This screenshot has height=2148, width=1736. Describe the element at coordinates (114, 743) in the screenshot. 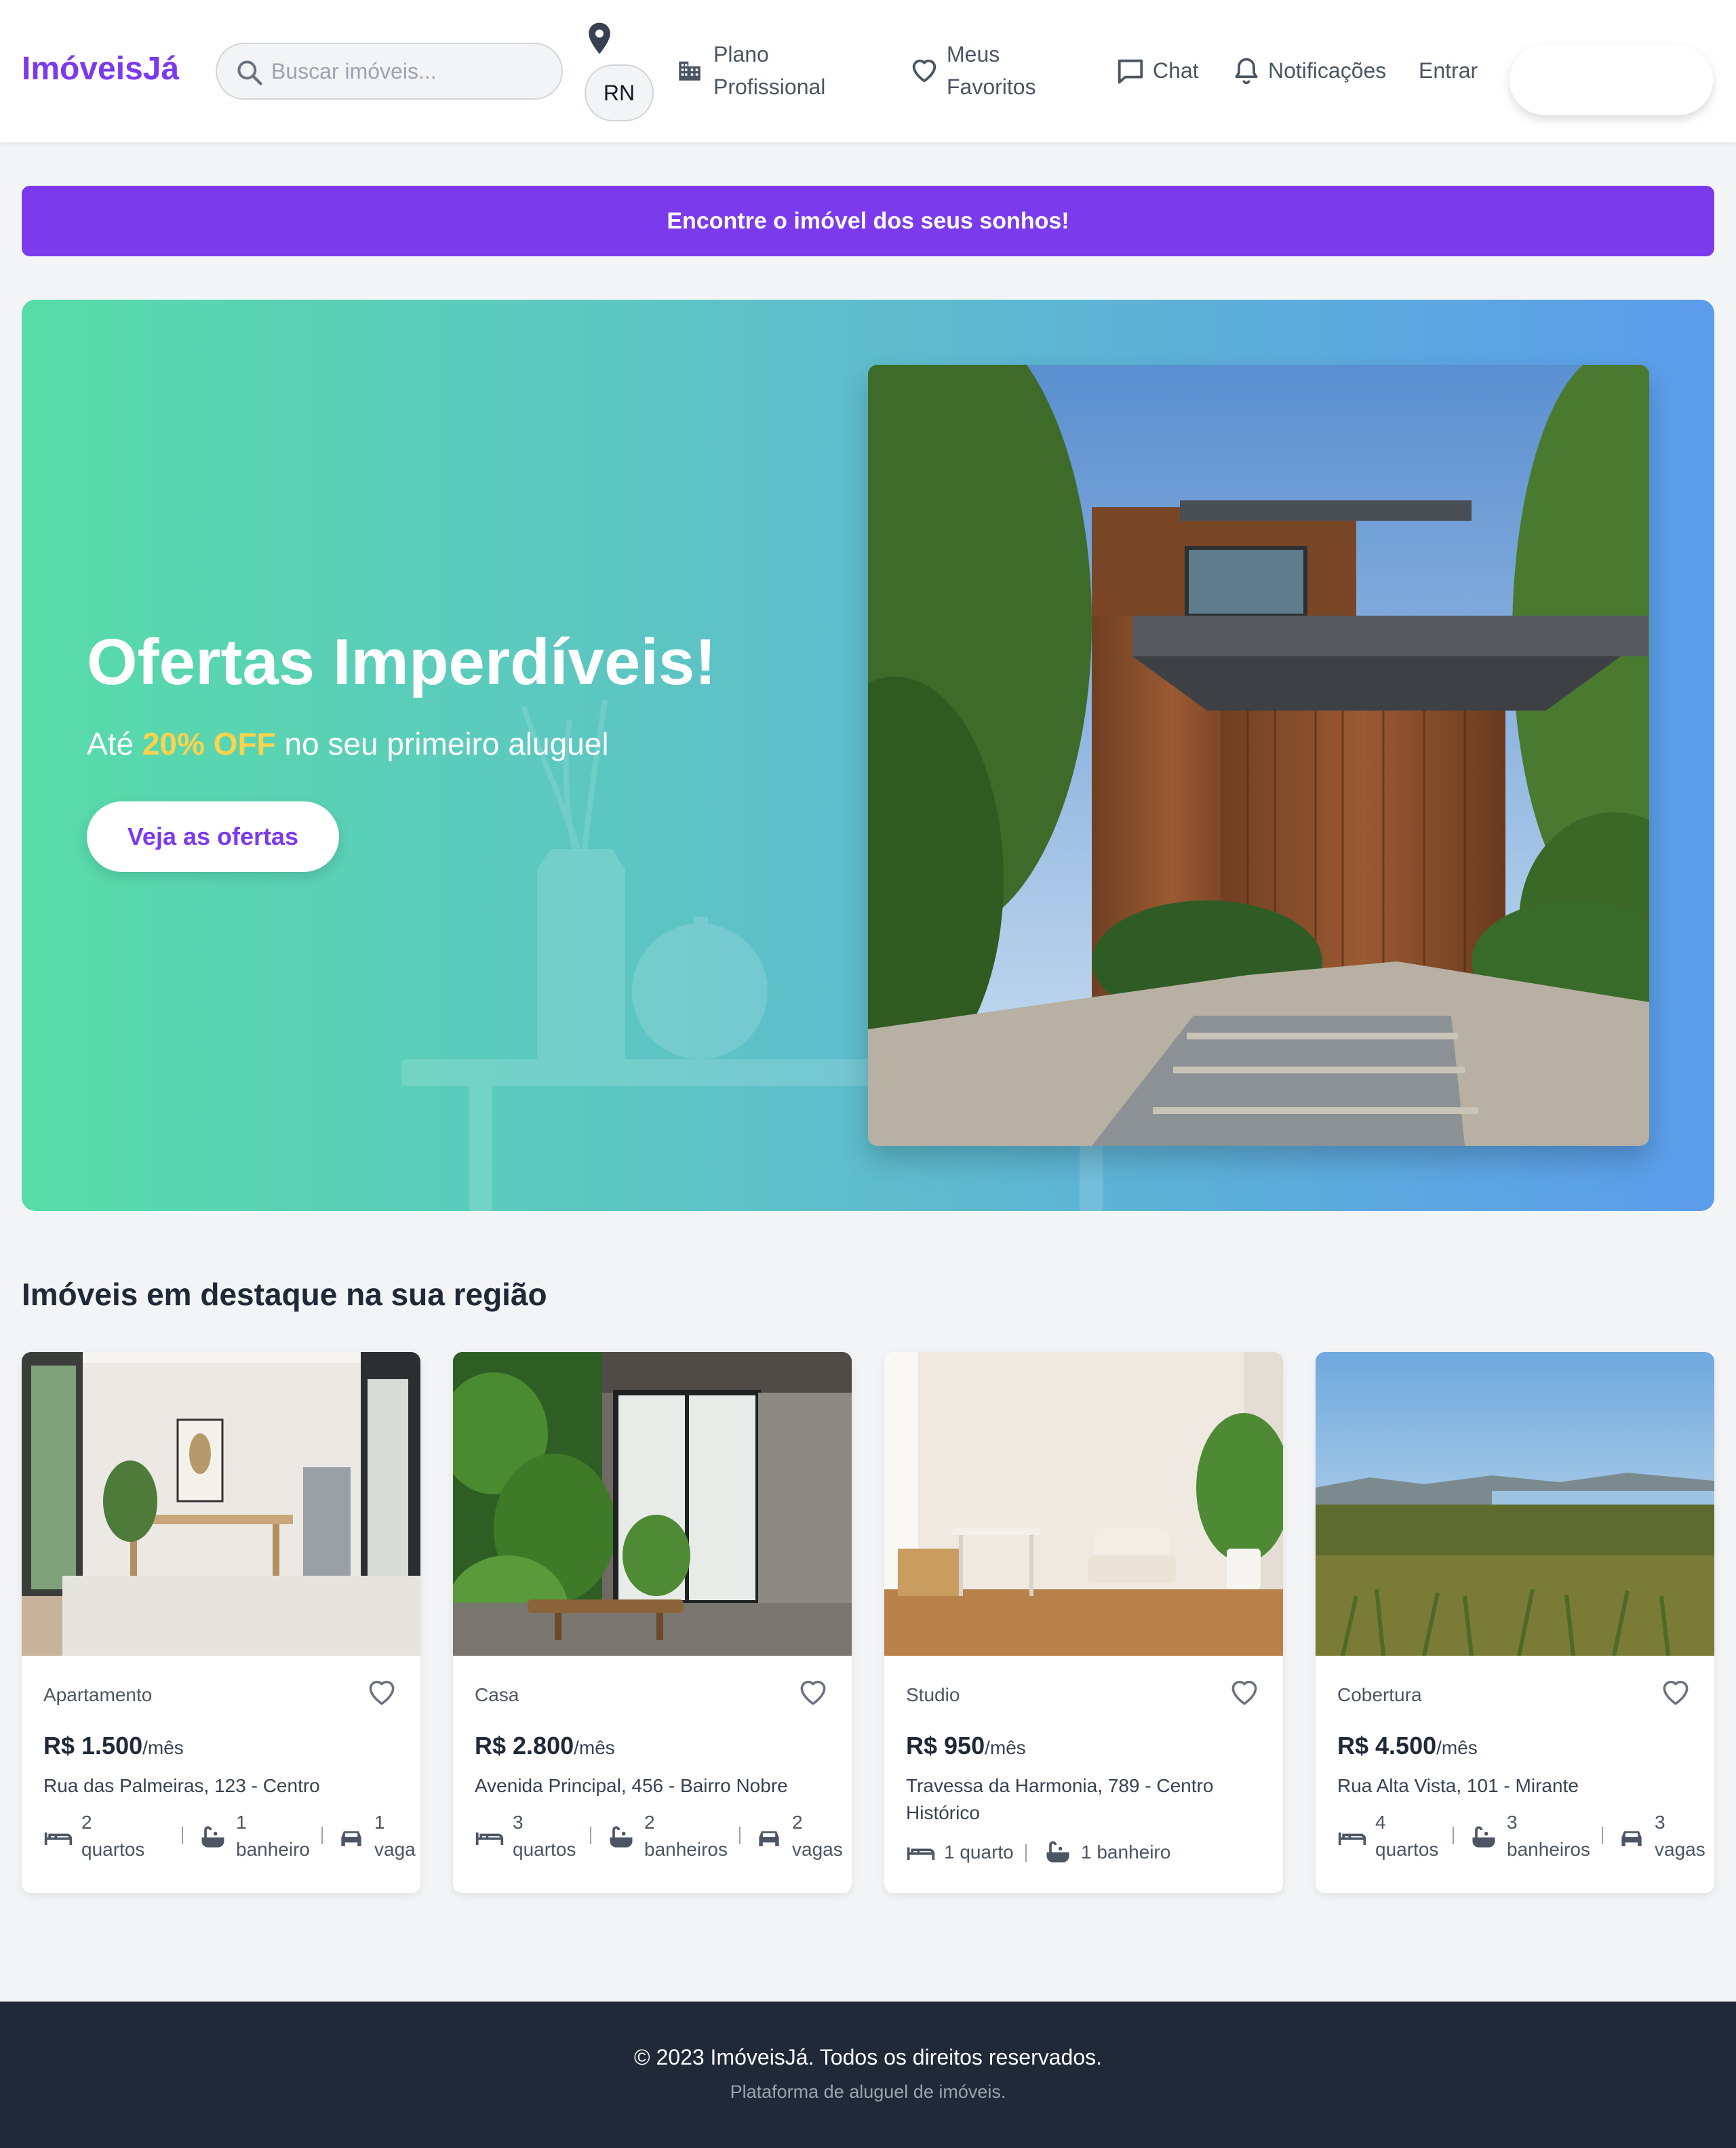

I see `hero-subtitle-prefix: Até` at that location.